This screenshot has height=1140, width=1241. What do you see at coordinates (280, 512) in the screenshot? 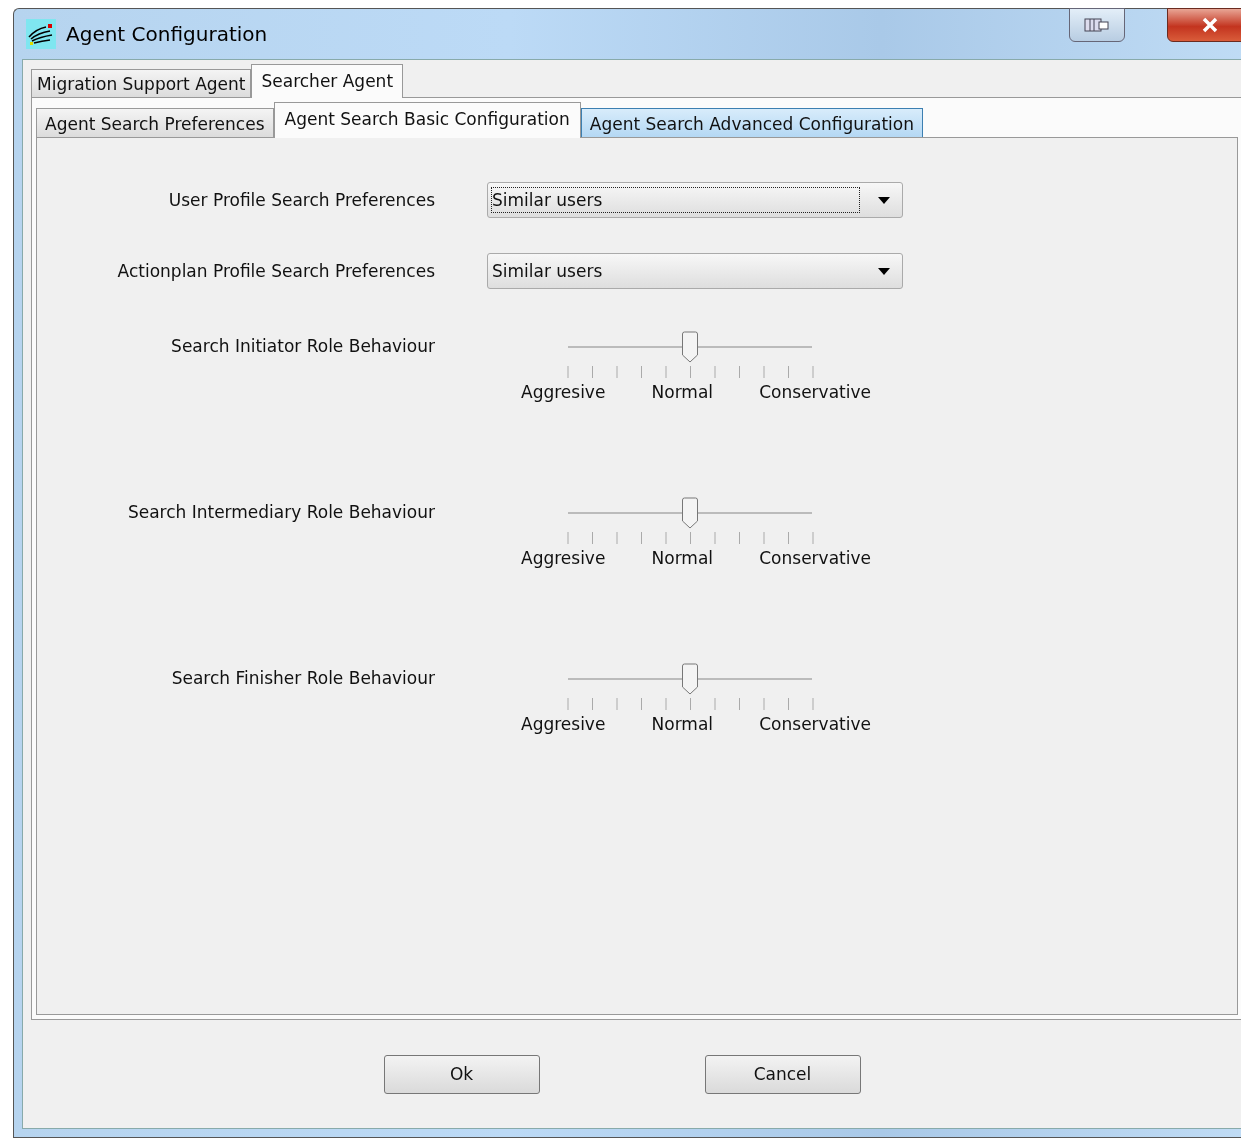
I see `setting-label: Search Intermediary Role Behaviour` at bounding box center [280, 512].